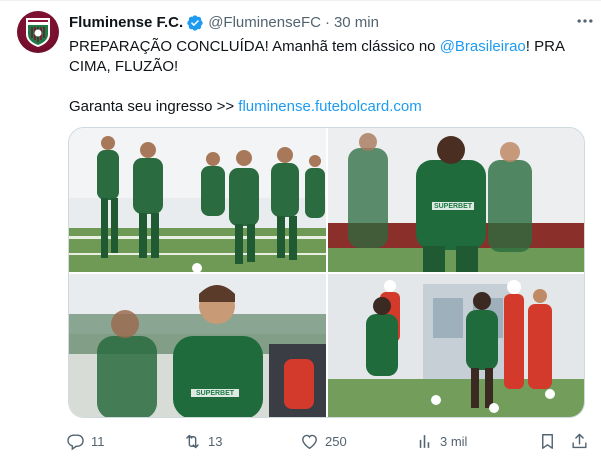 This screenshot has height=460, width=601. Describe the element at coordinates (98, 441) in the screenshot. I see `reply-count: 11` at that location.